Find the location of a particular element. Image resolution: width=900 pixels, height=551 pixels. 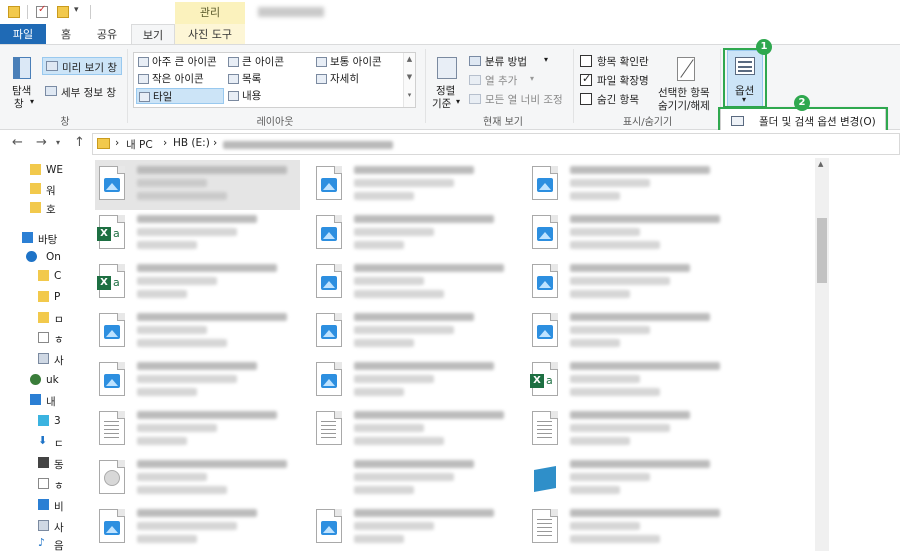

customize-qat-icon: ▾ is located at coordinates (76, 10).